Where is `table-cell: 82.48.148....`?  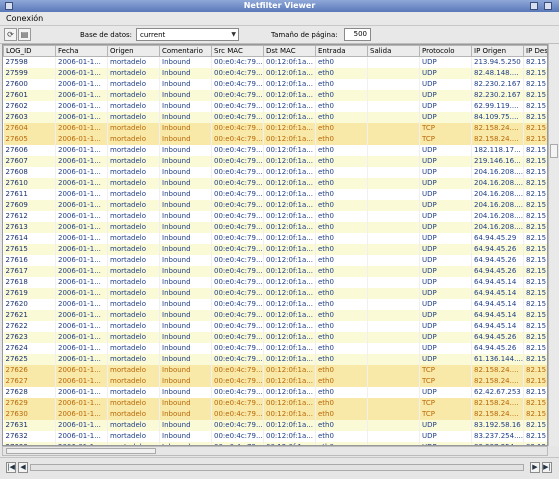
table-cell: 82.48.148.... is located at coordinates (497, 73).